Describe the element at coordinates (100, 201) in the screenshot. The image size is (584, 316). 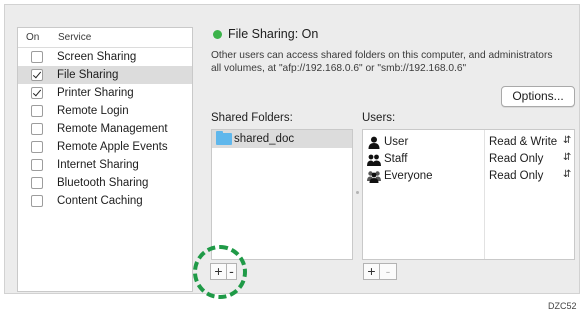
I see `service-label: Content Caching` at that location.